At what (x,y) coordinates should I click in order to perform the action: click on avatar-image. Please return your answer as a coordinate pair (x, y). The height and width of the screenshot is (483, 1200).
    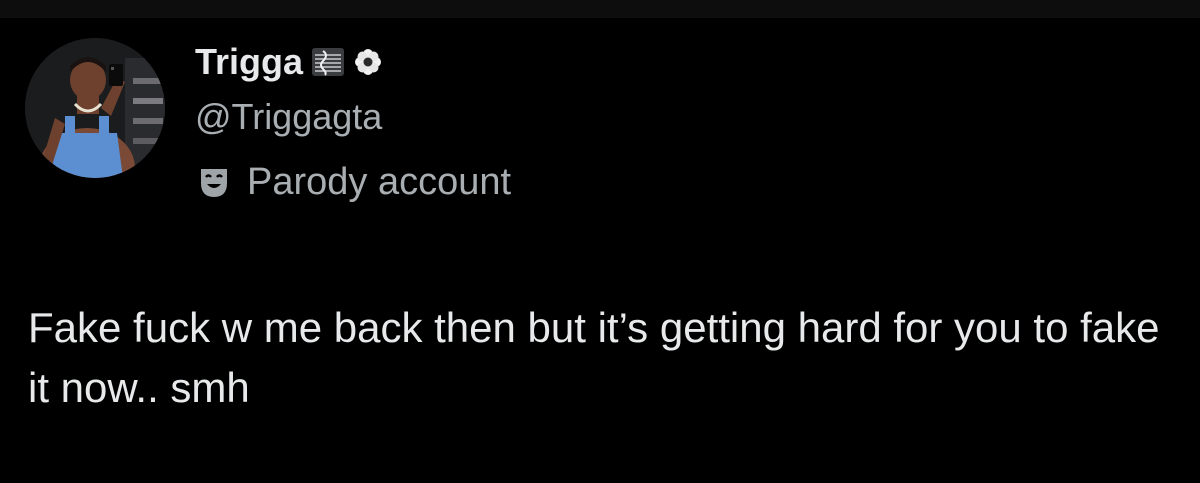
    Looking at the image, I should click on (95, 108).